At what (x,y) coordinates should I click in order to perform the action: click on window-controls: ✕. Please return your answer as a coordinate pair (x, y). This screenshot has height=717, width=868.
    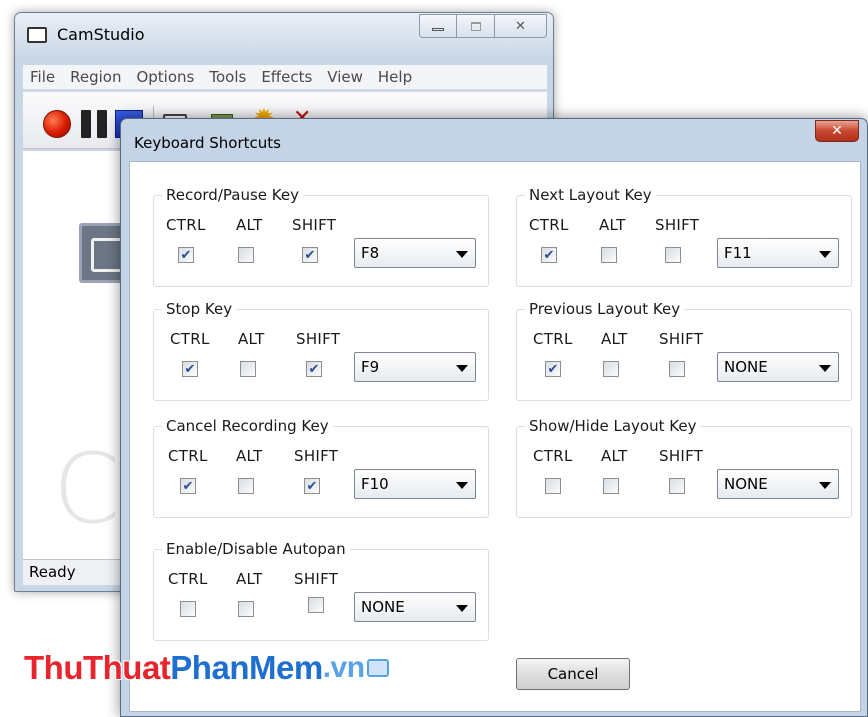
    Looking at the image, I should click on (483, 26).